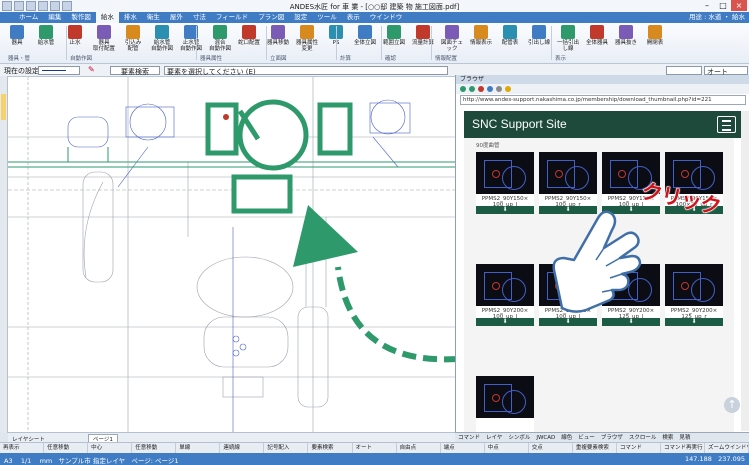 The width and height of the screenshot is (749, 465). Describe the element at coordinates (386, 17) in the screenshot. I see `menu-tab: ウインドウ` at that location.